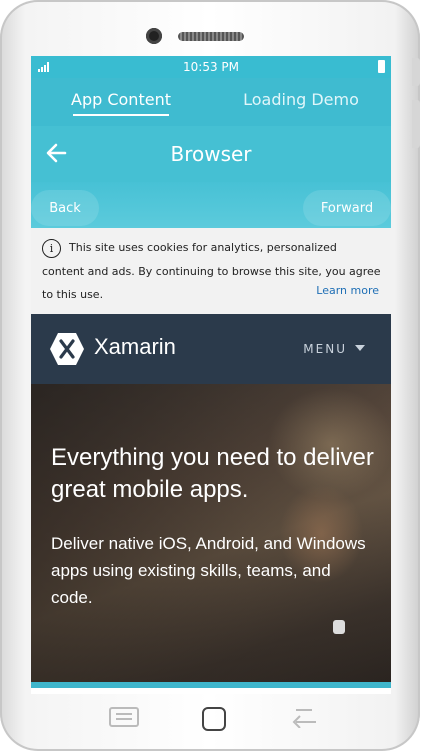  I want to click on tab-label: App Content, so click(121, 99).